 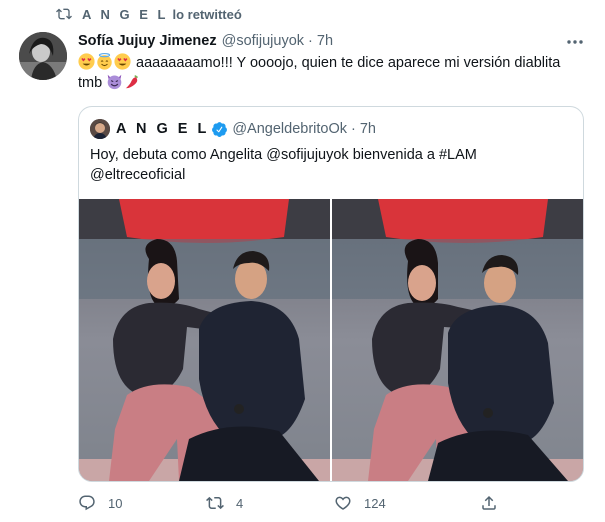 What do you see at coordinates (368, 129) in the screenshot?
I see `quoted-time: 7h` at bounding box center [368, 129].